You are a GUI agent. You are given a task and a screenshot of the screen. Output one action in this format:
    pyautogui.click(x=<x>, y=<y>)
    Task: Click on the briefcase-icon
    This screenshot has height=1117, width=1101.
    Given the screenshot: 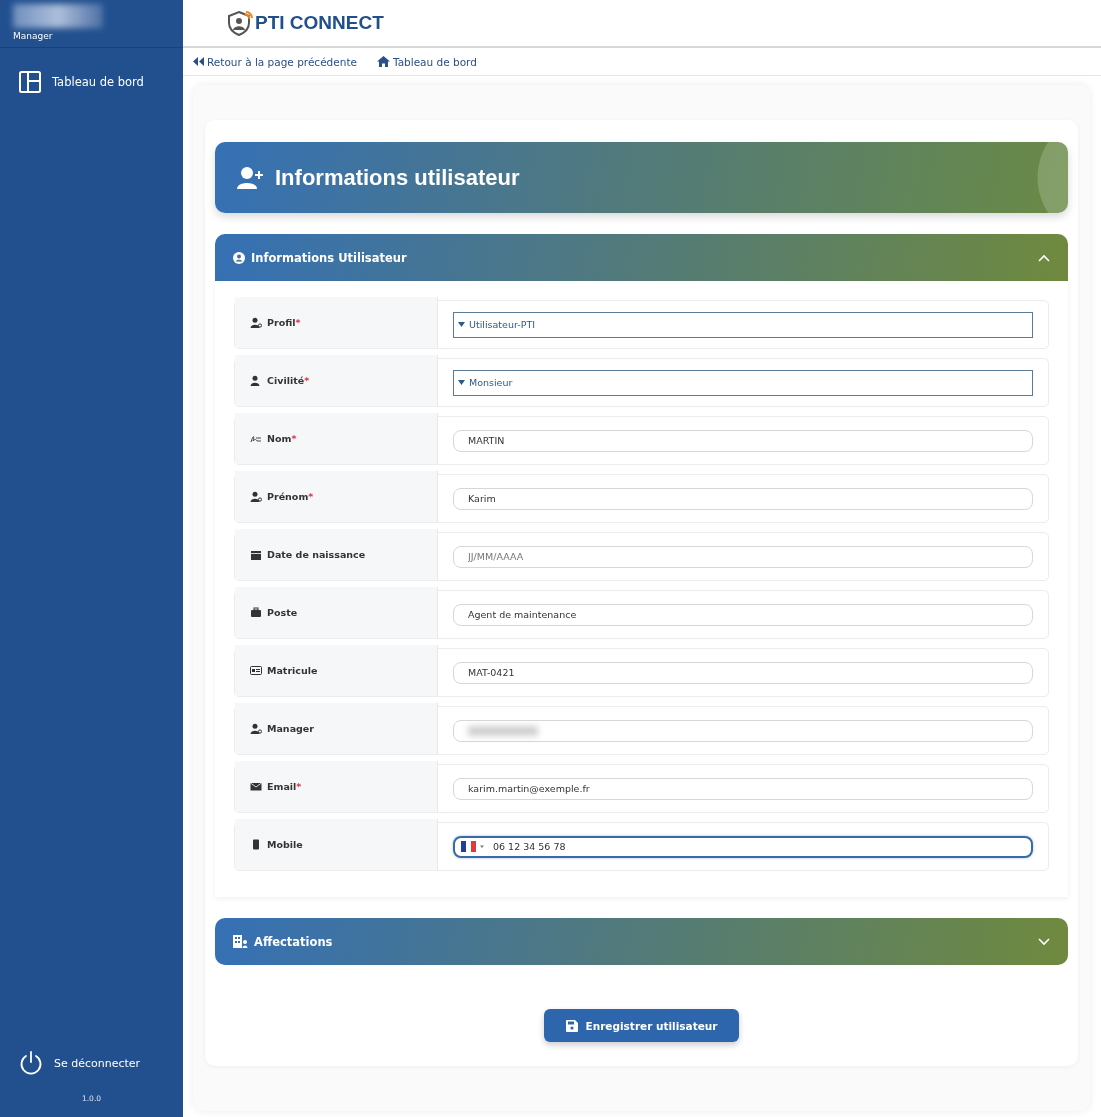 What is the action you would take?
    pyautogui.click(x=256, y=612)
    